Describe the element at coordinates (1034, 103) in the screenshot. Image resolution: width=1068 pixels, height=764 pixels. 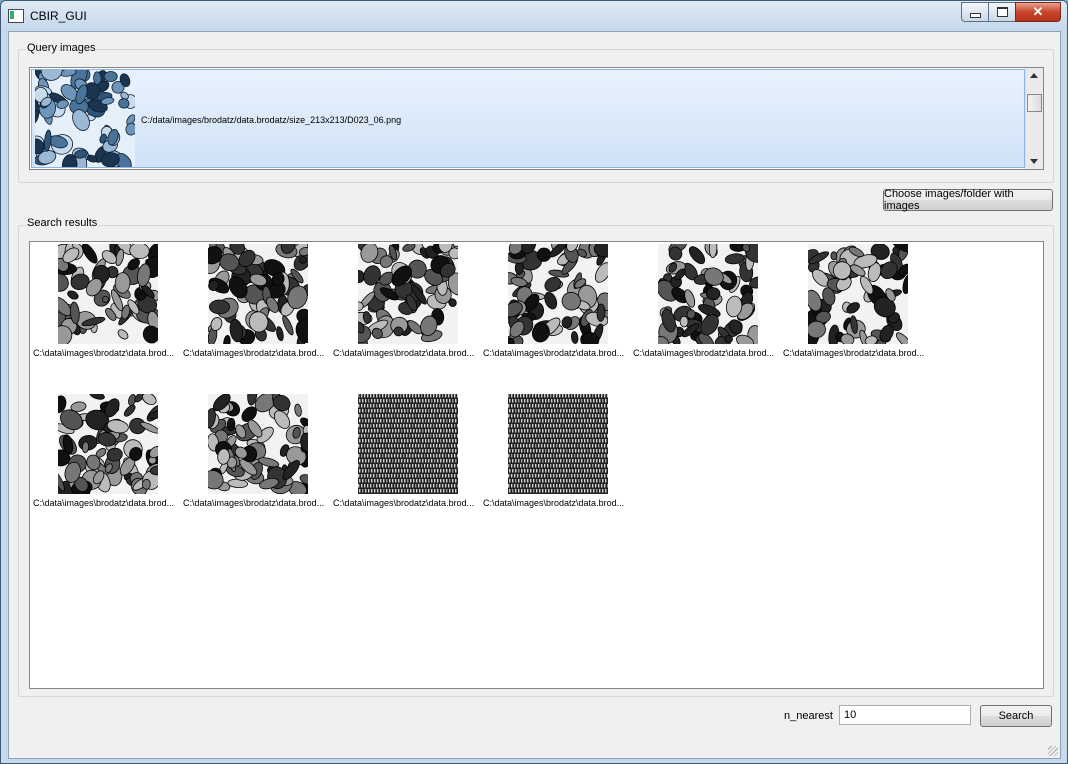
I see `scroll-thumb` at that location.